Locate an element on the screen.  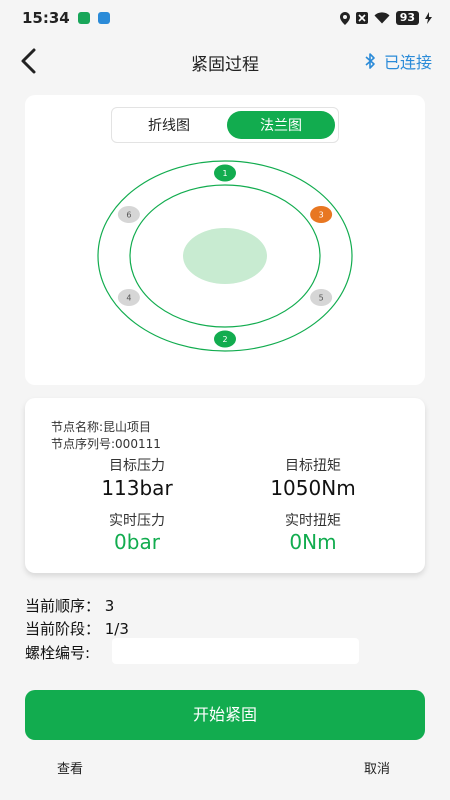
cancel-button: 取消 is located at coordinates (377, 767).